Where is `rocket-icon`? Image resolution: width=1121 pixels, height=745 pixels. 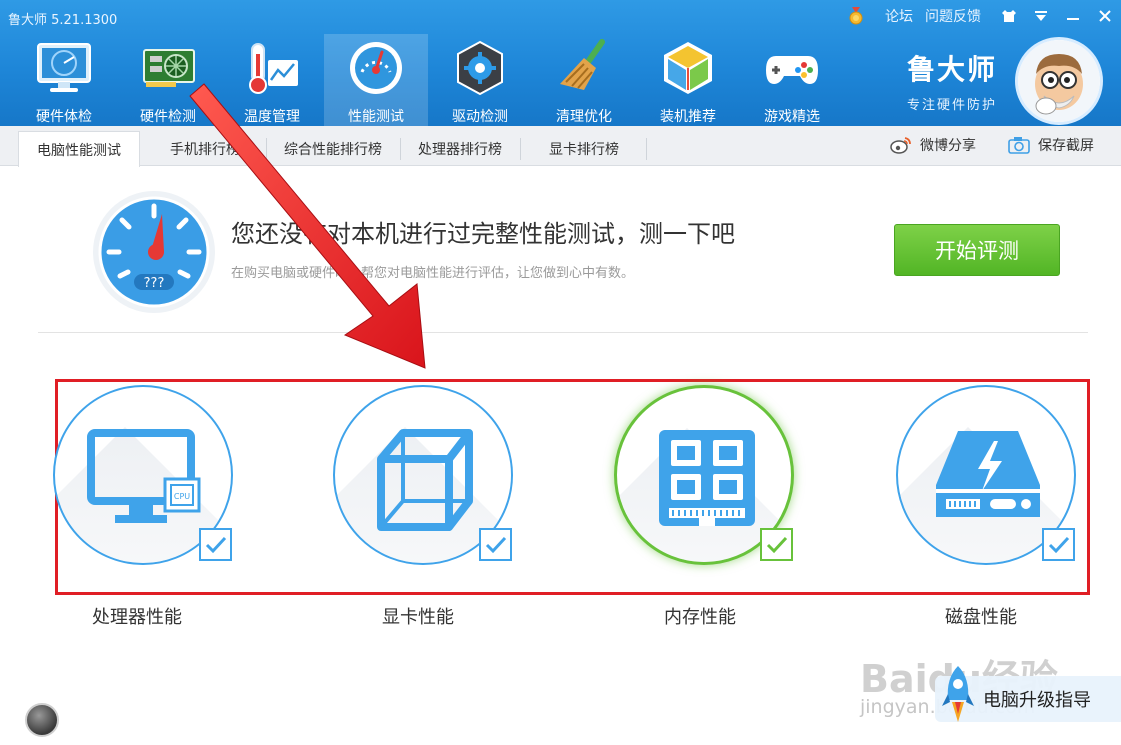
rocket-icon is located at coordinates (958, 694).